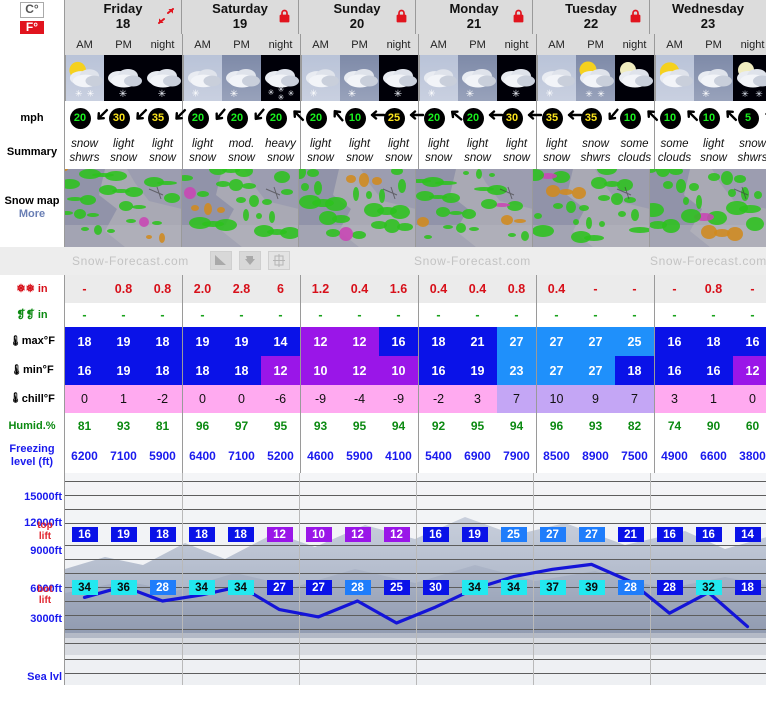  I want to click on map-download-button, so click(250, 260).